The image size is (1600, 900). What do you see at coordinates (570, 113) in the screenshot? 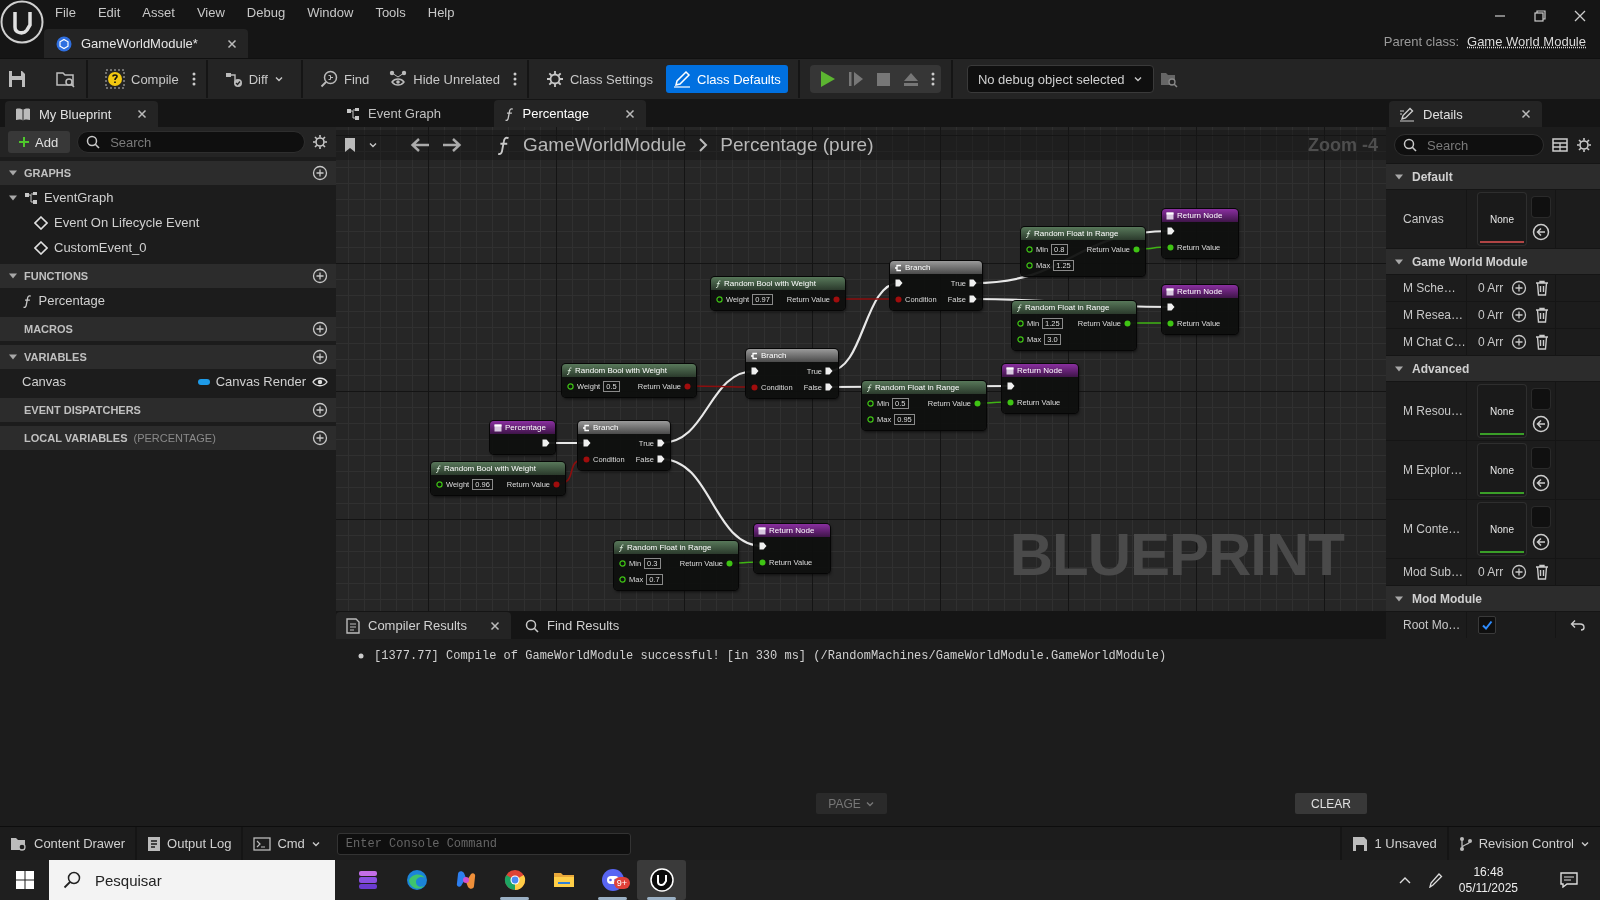
I see `graph-tab: Percentage` at bounding box center [570, 113].